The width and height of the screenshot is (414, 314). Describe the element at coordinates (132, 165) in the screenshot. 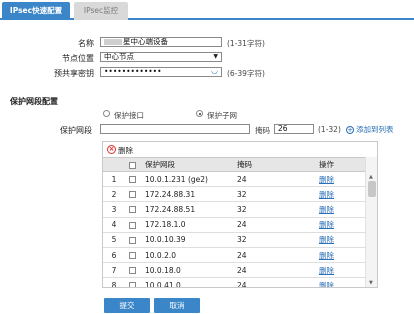

I see `select-all-checkbox` at that location.